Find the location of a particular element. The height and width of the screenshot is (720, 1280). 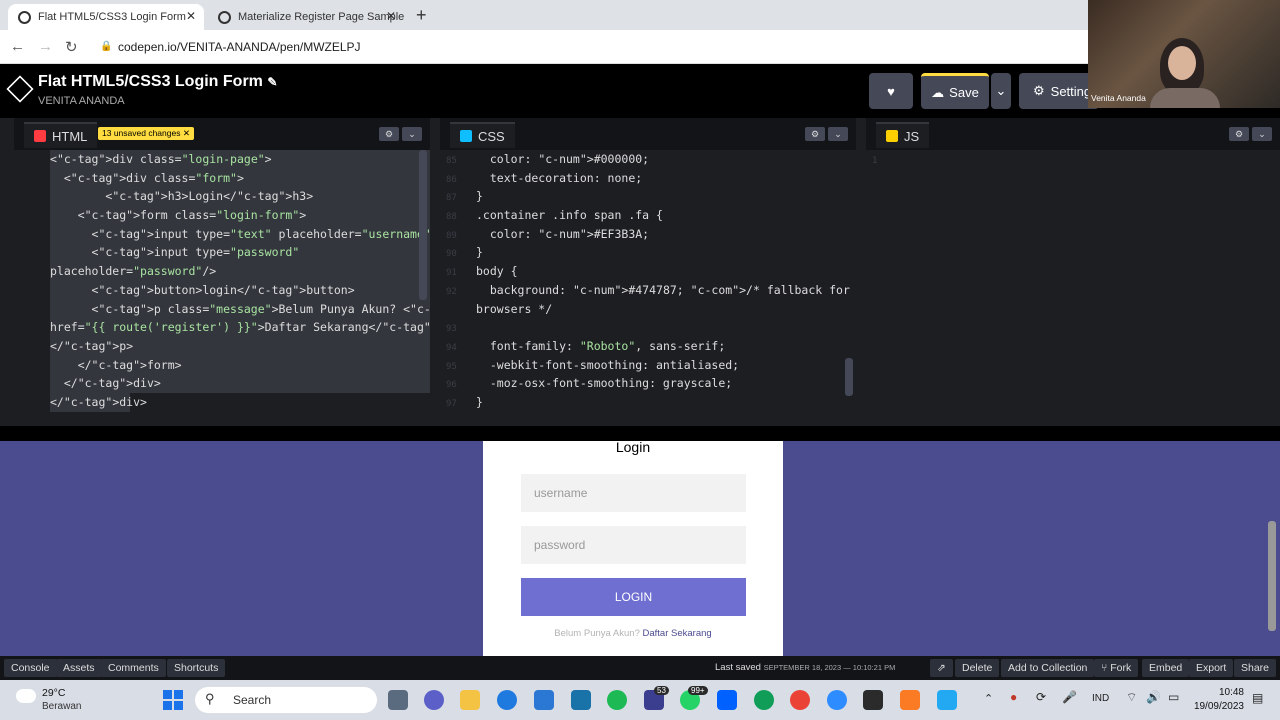

console-button: Console is located at coordinates (30, 668).